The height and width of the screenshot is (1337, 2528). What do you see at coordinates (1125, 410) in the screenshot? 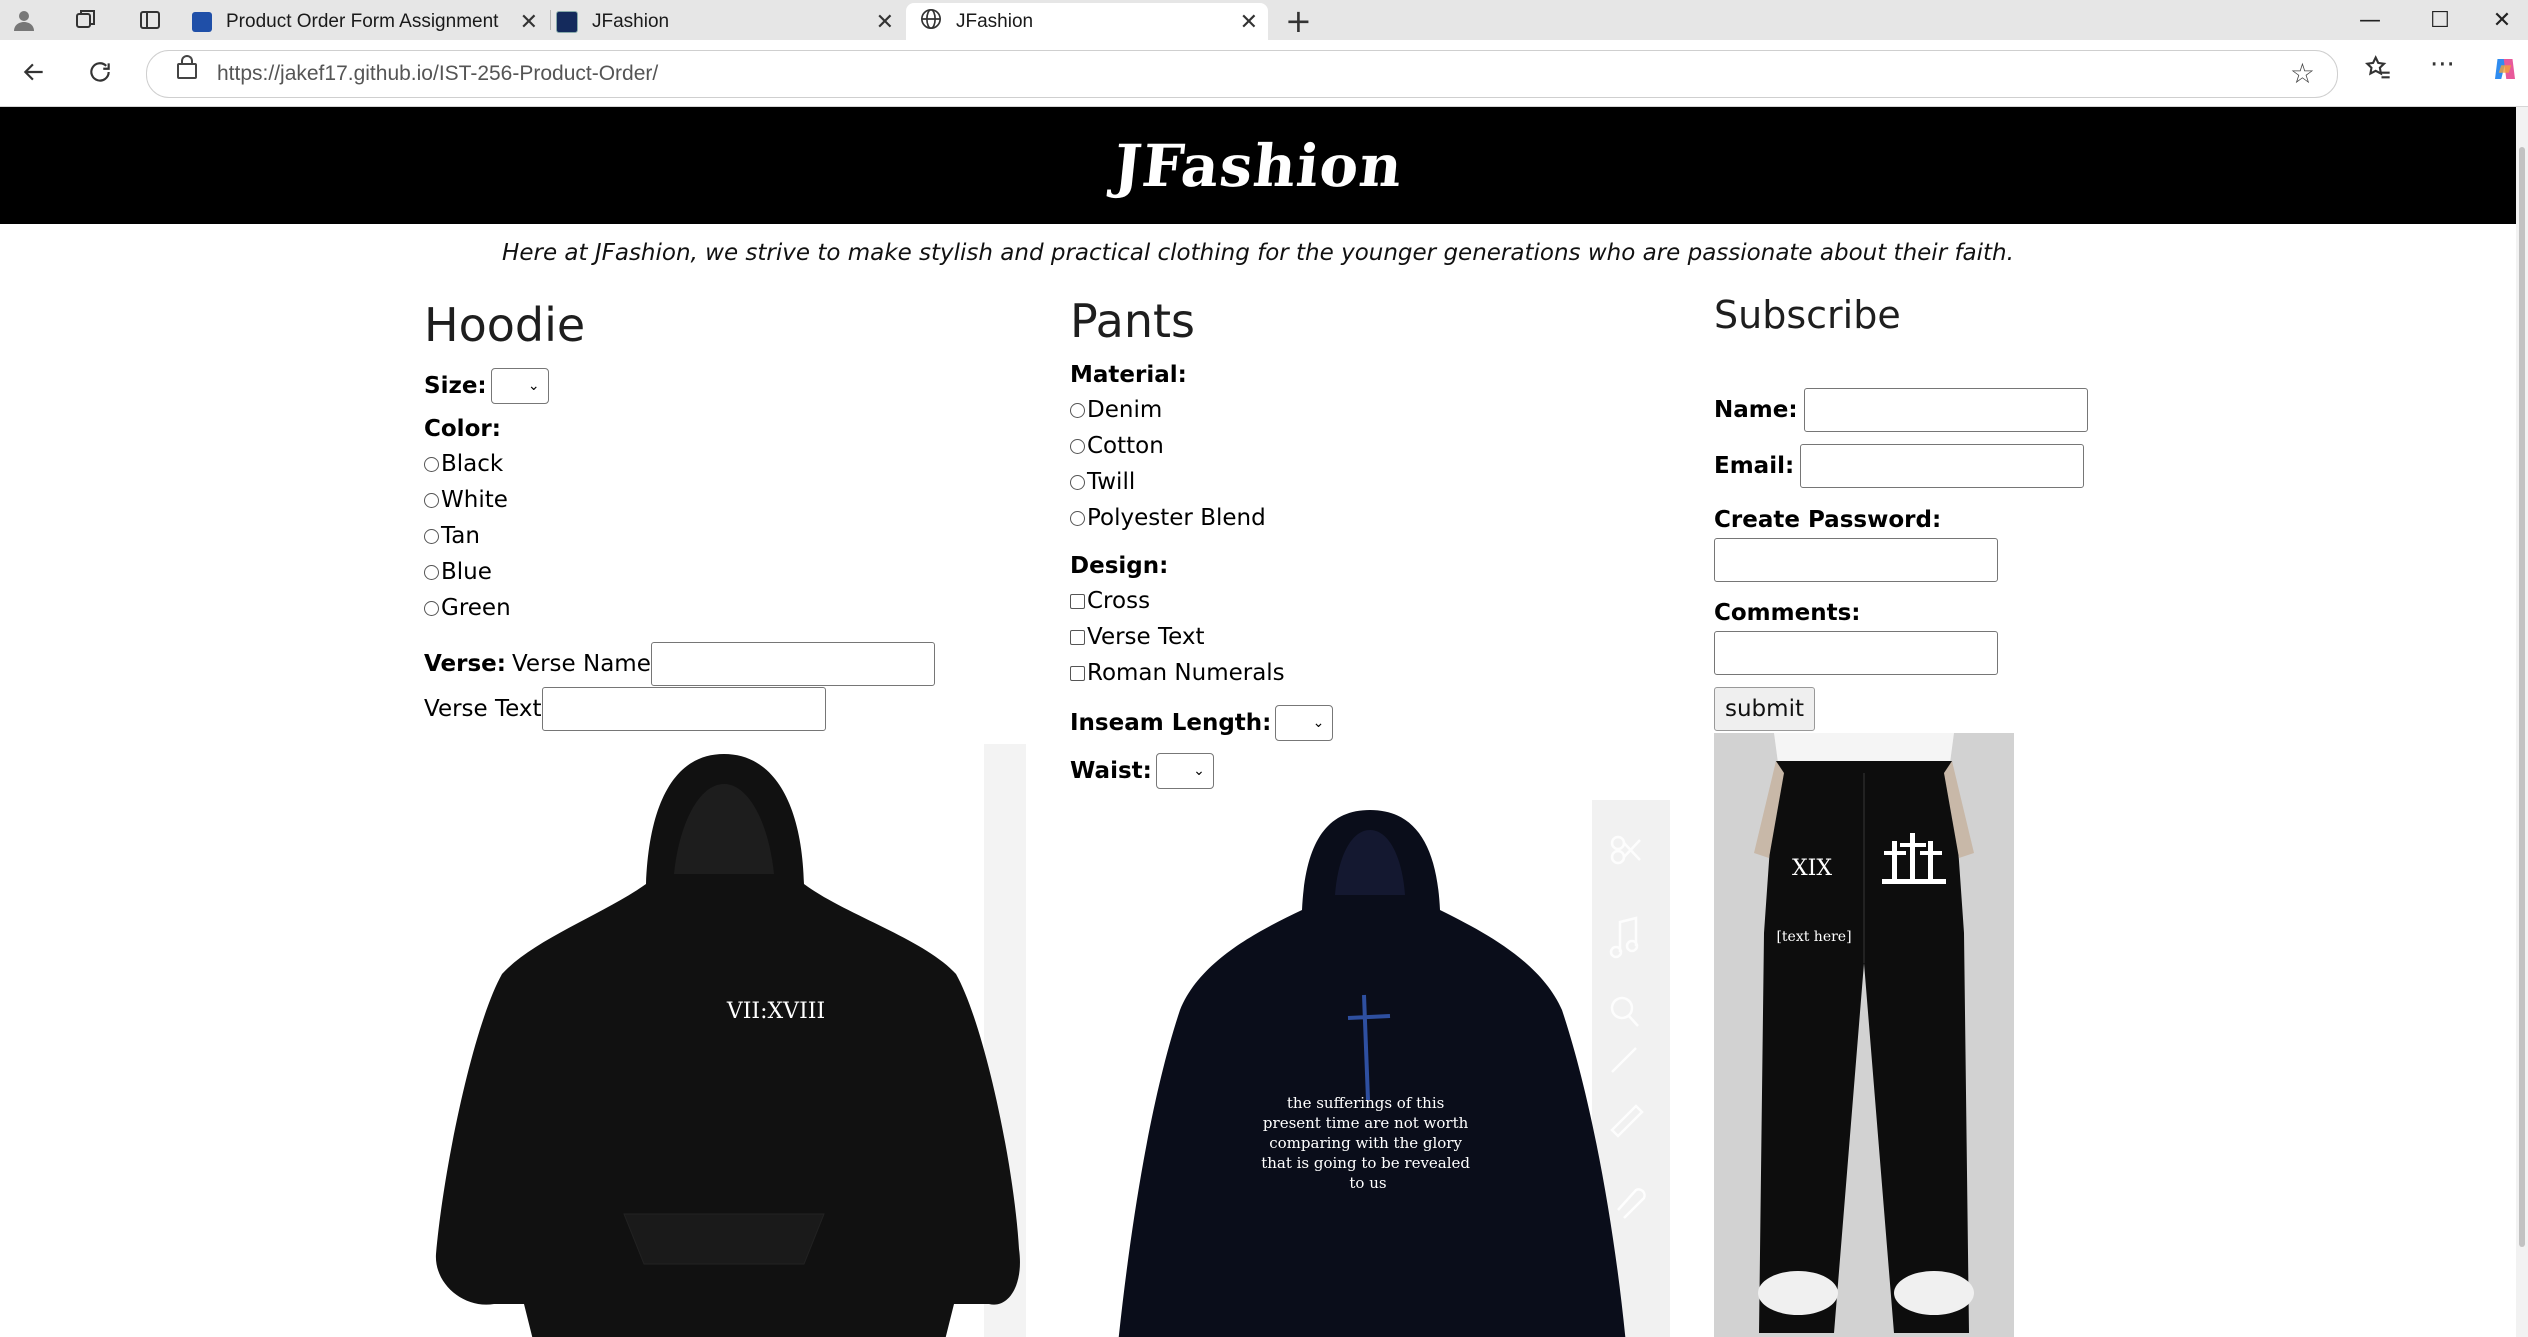
I see `material-option-label: Denim` at bounding box center [1125, 410].